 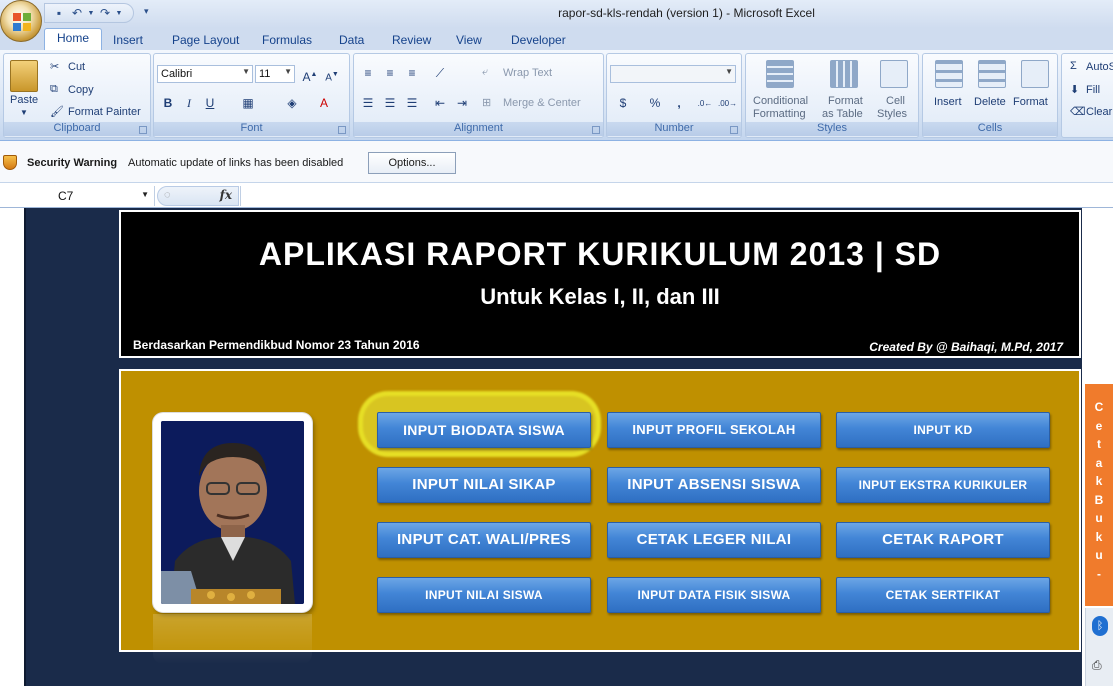 I want to click on tab-data: Data, so click(x=351, y=40).